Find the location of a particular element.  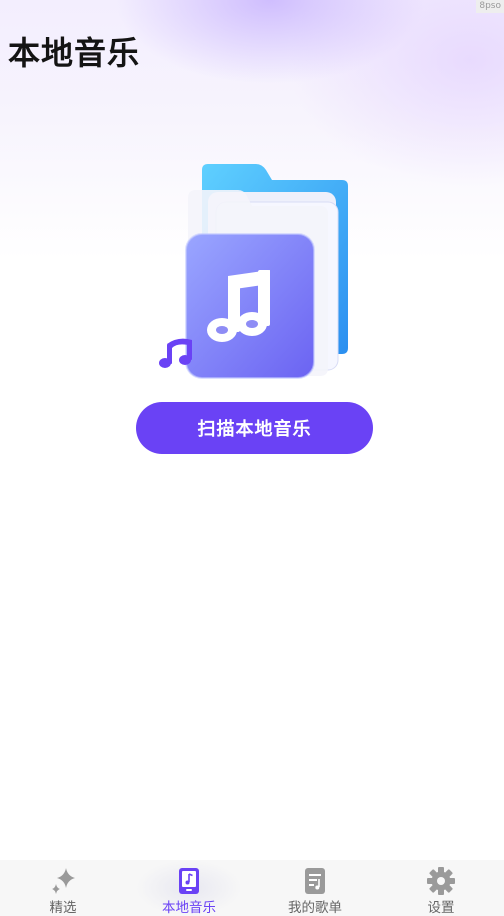

tab-local-music: 本地音乐 is located at coordinates (189, 888).